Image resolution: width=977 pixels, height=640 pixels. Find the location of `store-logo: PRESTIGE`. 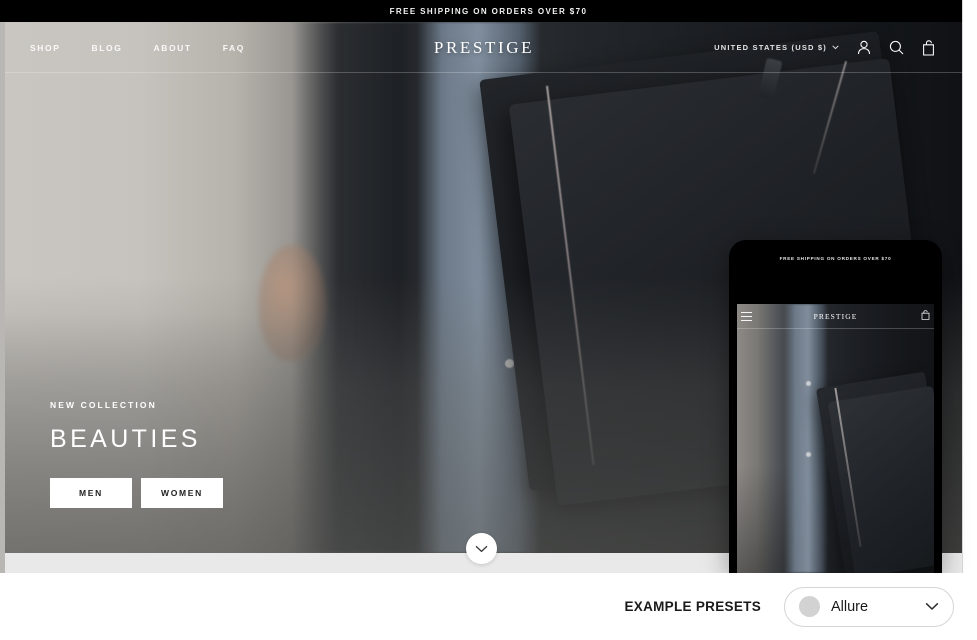

store-logo: PRESTIGE is located at coordinates (484, 48).